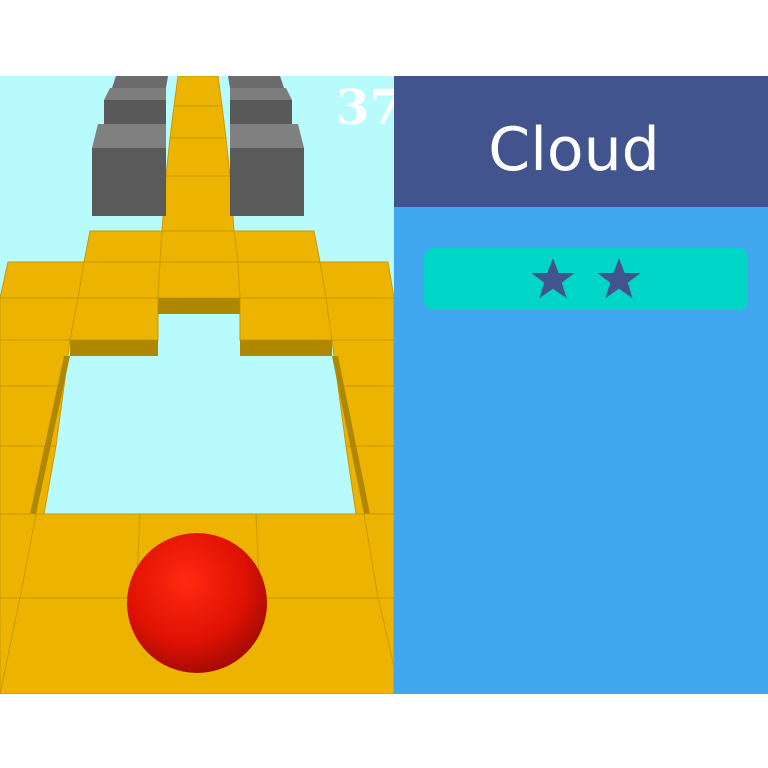 The height and width of the screenshot is (768, 768). Describe the element at coordinates (197, 603) in the screenshot. I see `player-ball` at that location.